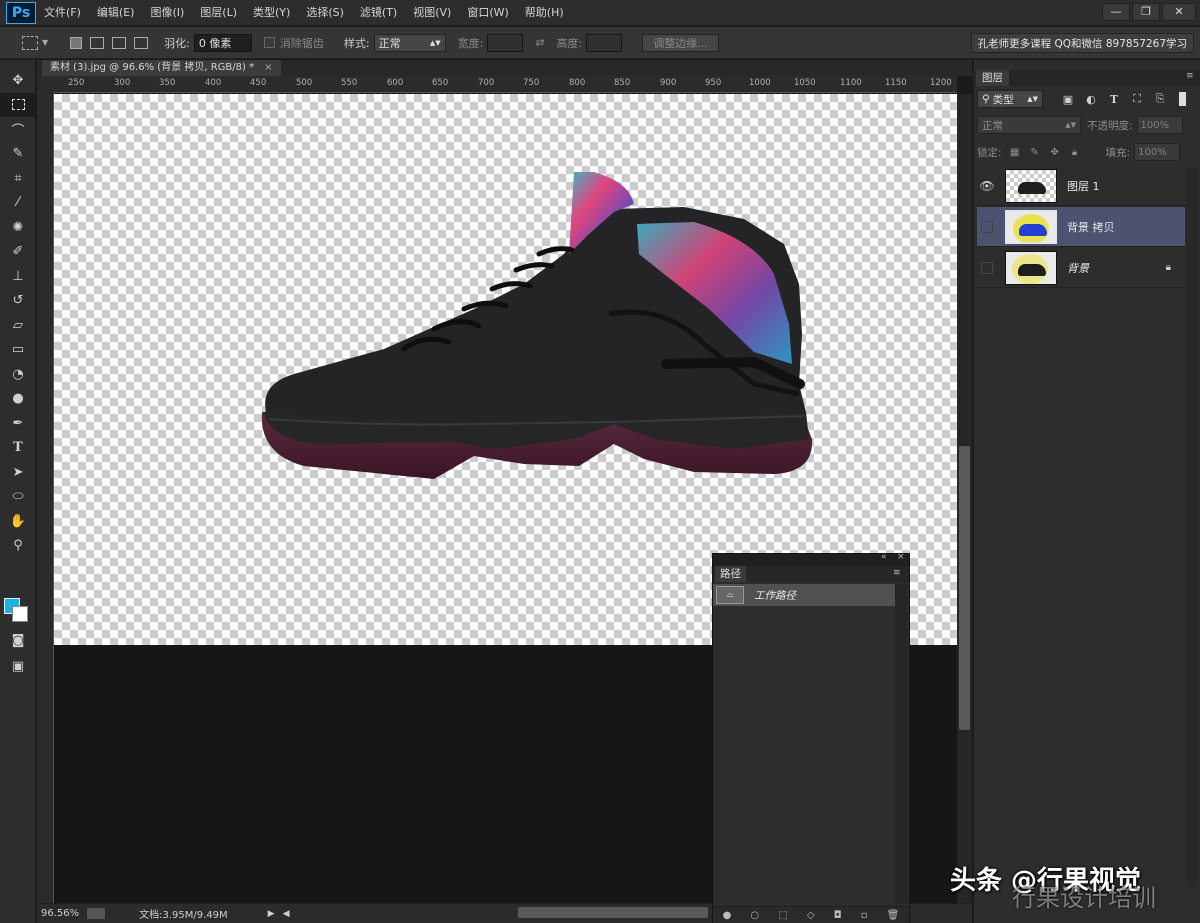 The image size is (1200, 923). I want to click on collapse-icon: «, so click(884, 557).